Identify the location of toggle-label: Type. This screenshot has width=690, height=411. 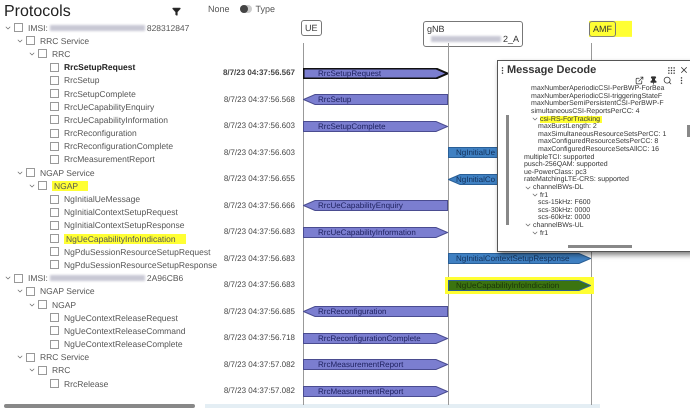
(266, 9).